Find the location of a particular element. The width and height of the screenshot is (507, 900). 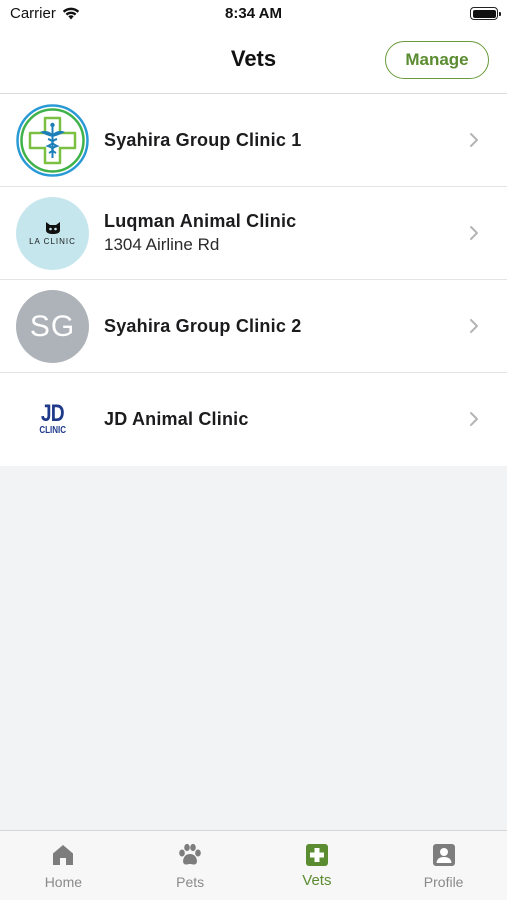

tab-vets: Vets is located at coordinates (317, 865).